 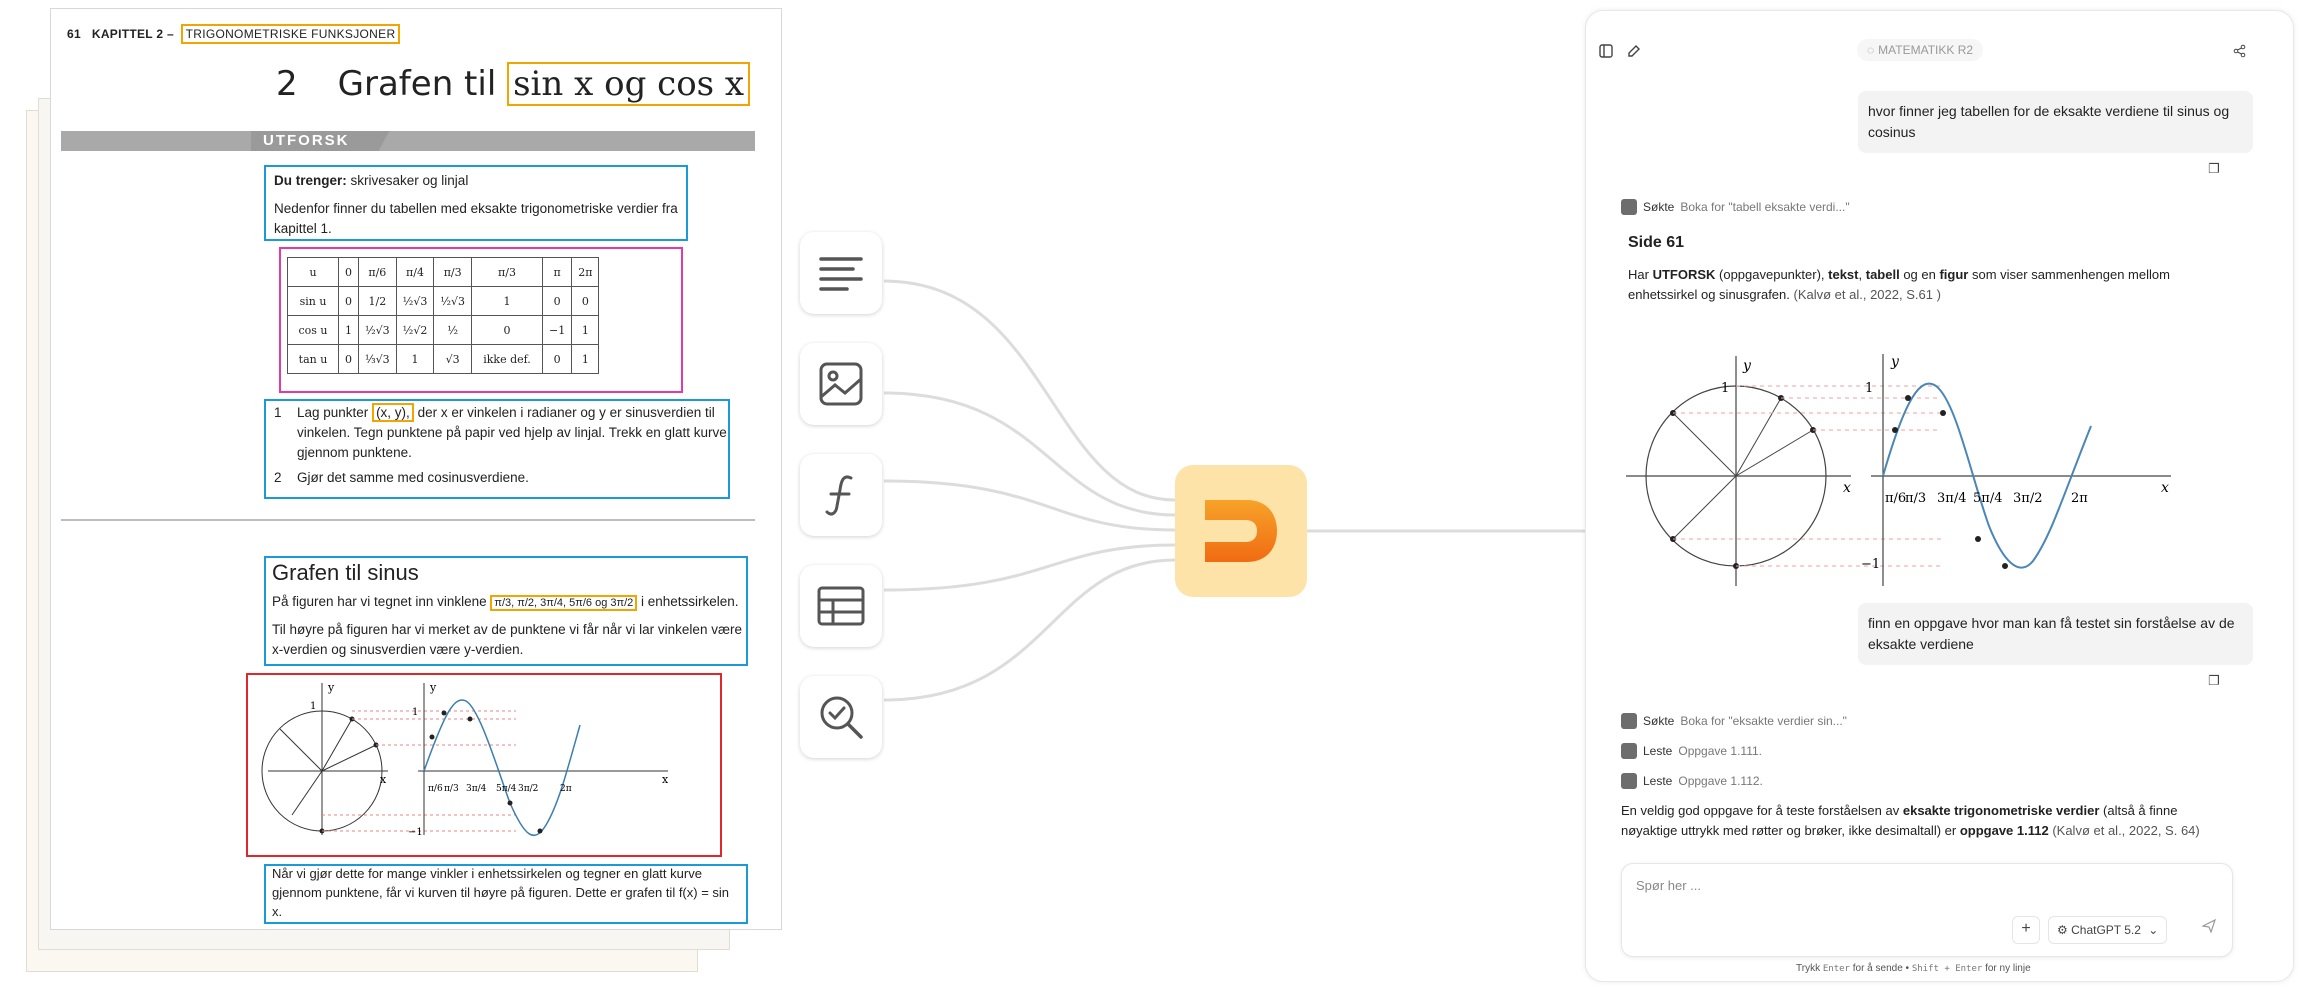 I want to click on tool-call-read-1: Leste Oppgave 1.111., so click(x=1691, y=751).